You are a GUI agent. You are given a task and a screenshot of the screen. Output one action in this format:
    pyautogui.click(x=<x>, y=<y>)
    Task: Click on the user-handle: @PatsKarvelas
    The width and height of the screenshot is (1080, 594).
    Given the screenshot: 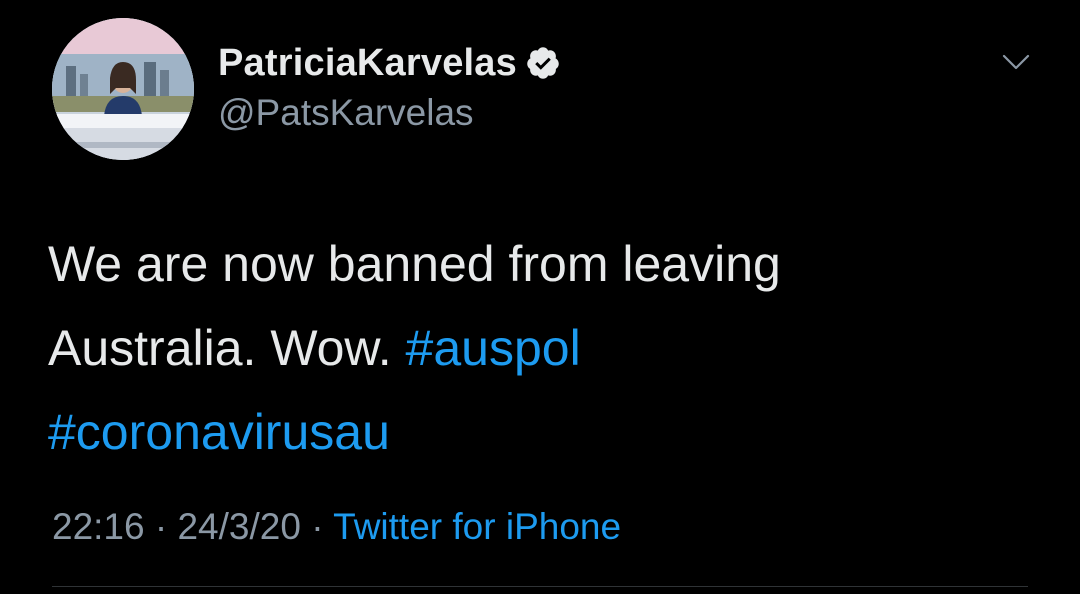 What is the action you would take?
    pyautogui.click(x=346, y=113)
    